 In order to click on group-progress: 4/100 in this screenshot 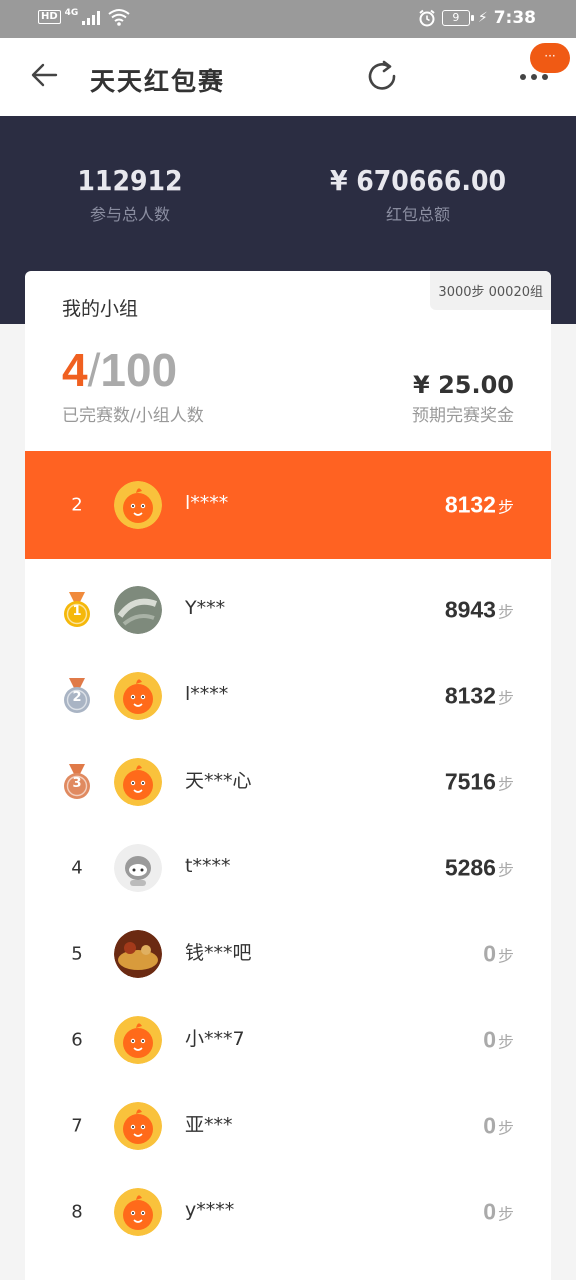, I will do `click(120, 370)`.